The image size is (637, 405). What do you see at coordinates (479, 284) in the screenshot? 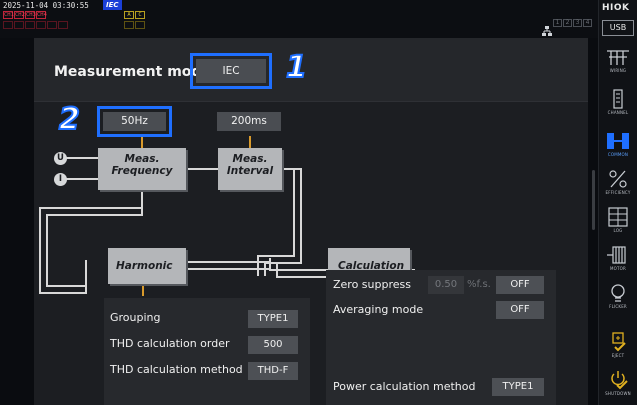
I see `zero-suppress-unit: %f.s.` at bounding box center [479, 284].